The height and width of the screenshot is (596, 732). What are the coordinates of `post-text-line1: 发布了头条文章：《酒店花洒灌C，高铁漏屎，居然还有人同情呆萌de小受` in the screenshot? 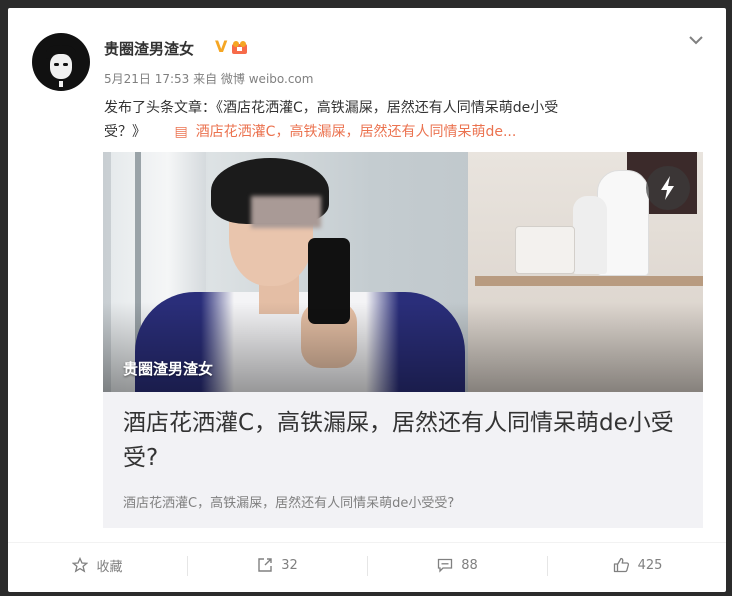 It's located at (331, 108).